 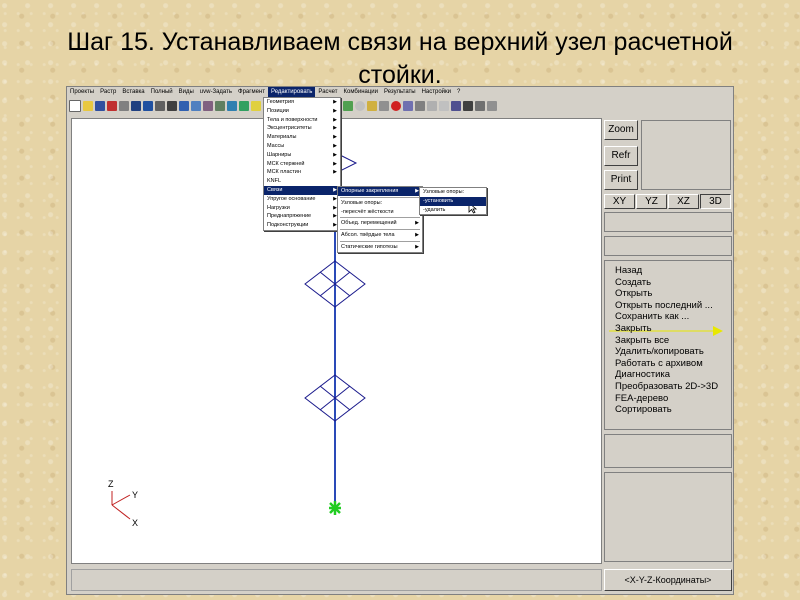 I want to click on links-submenu-item-2: -пересчёт жёсткости, so click(x=380, y=212).